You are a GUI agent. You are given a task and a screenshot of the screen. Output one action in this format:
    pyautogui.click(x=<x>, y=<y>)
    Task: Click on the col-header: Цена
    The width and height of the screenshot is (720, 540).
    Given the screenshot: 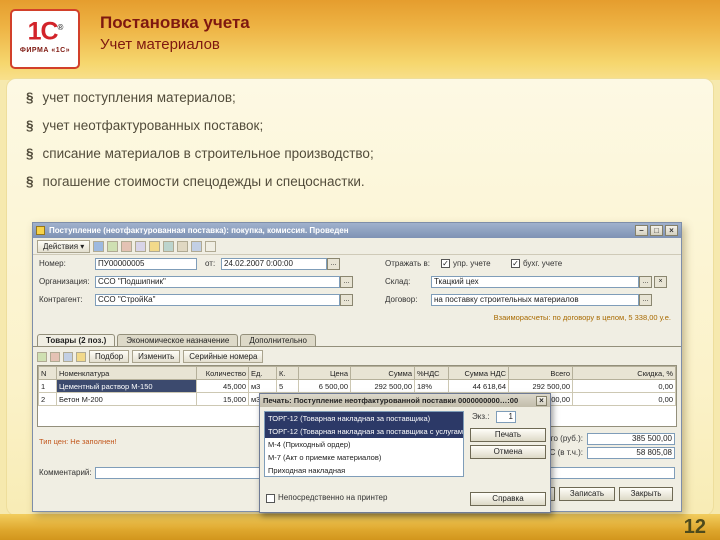 What is the action you would take?
    pyautogui.click(x=324, y=373)
    